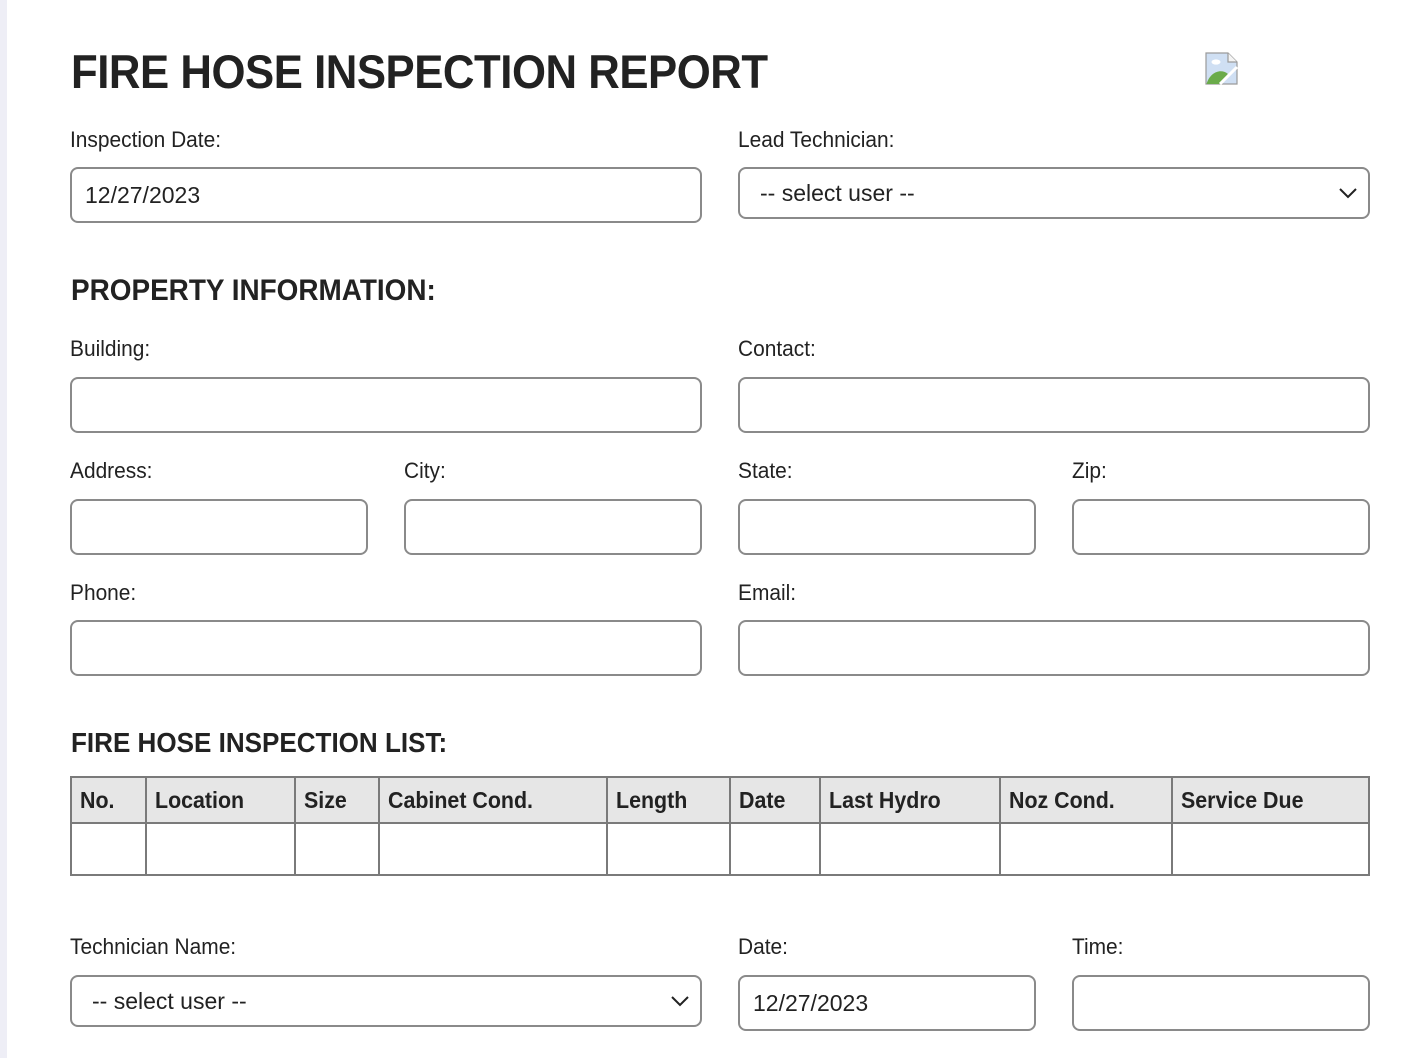  Describe the element at coordinates (1270, 849) in the screenshot. I see `cell-service-due` at that location.